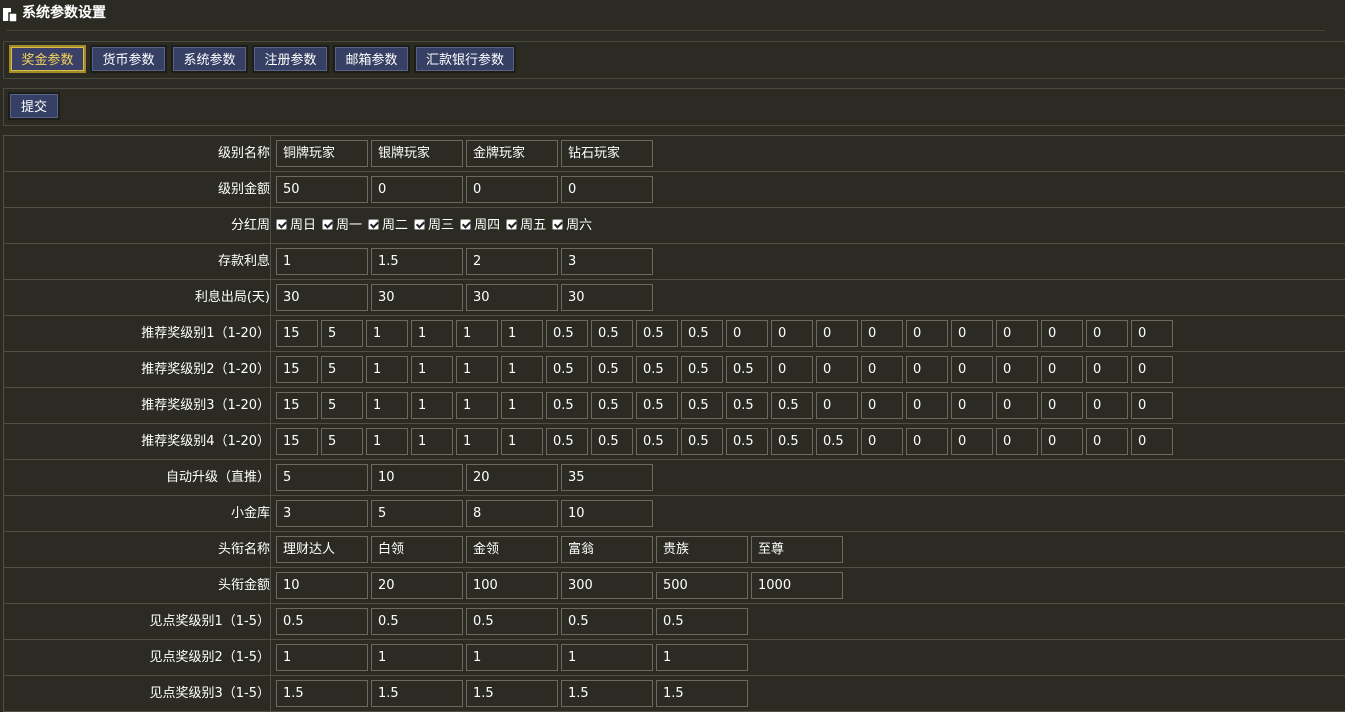 This screenshot has height=712, width=1345. What do you see at coordinates (209, 59) in the screenshot?
I see `tab-system-params: 系统参数` at bounding box center [209, 59].